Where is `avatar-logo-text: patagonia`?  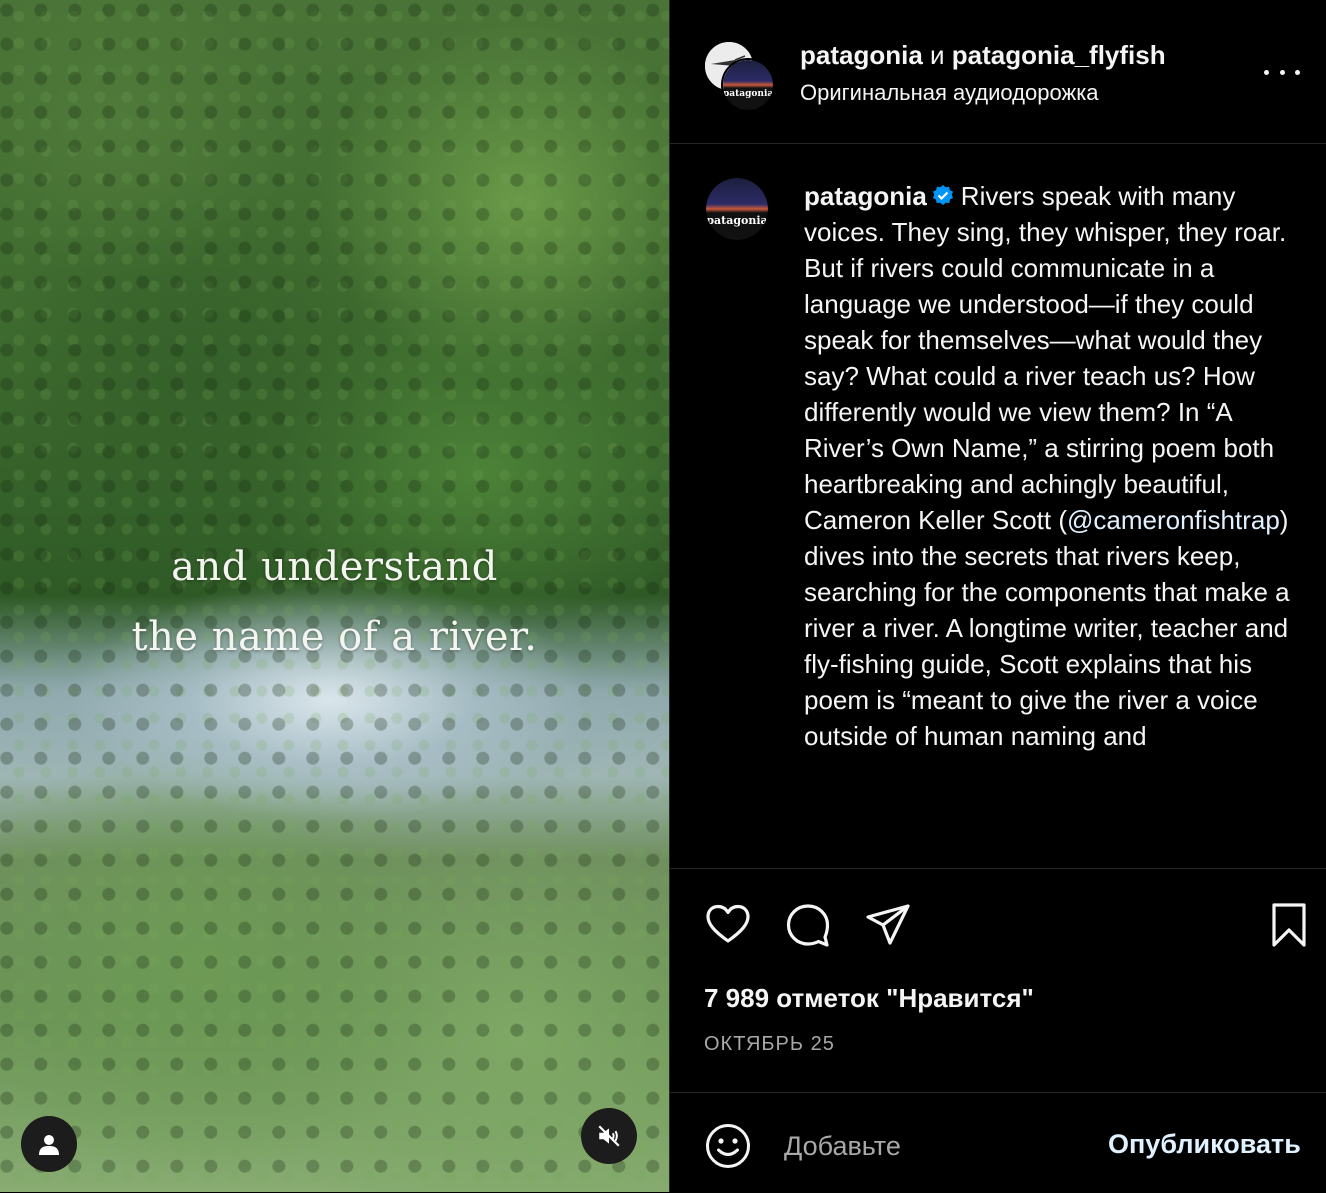 avatar-logo-text: patagonia is located at coordinates (748, 94).